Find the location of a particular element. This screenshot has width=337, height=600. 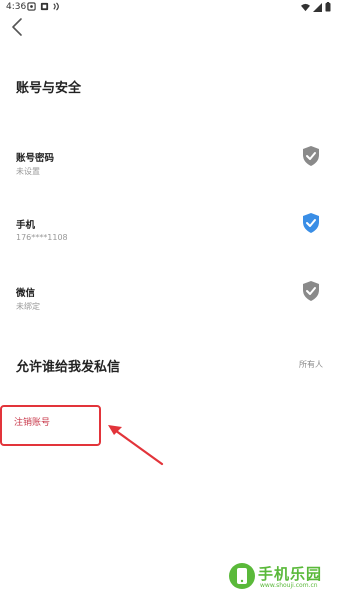

status-bar: 4:36 is located at coordinates (168, 7).